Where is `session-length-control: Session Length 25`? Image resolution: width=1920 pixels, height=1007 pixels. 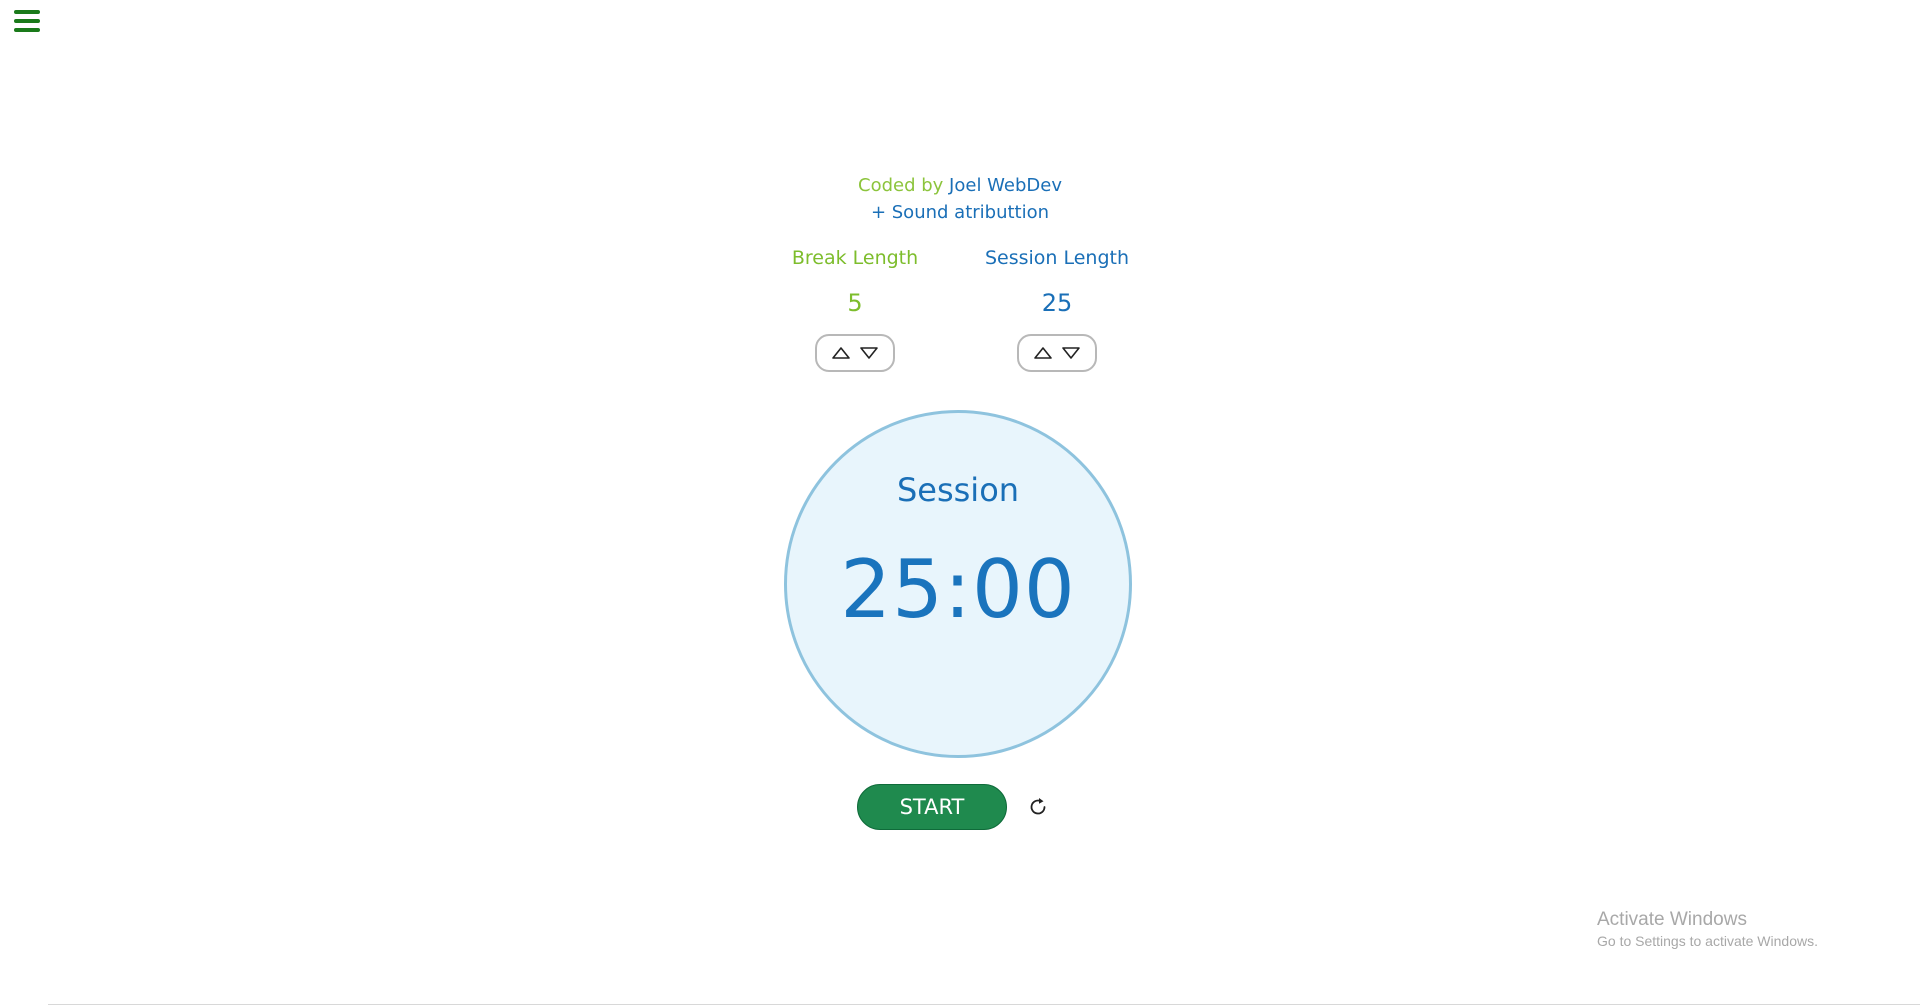
session-length-control: Session Length 25 is located at coordinates (1057, 308).